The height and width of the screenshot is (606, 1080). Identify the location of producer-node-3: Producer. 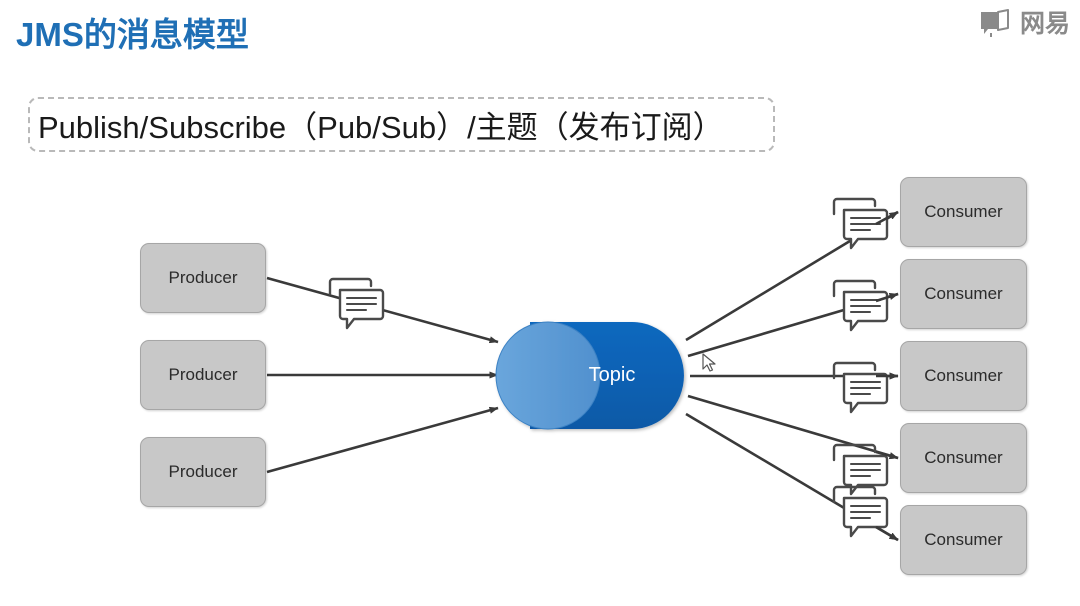
(203, 472).